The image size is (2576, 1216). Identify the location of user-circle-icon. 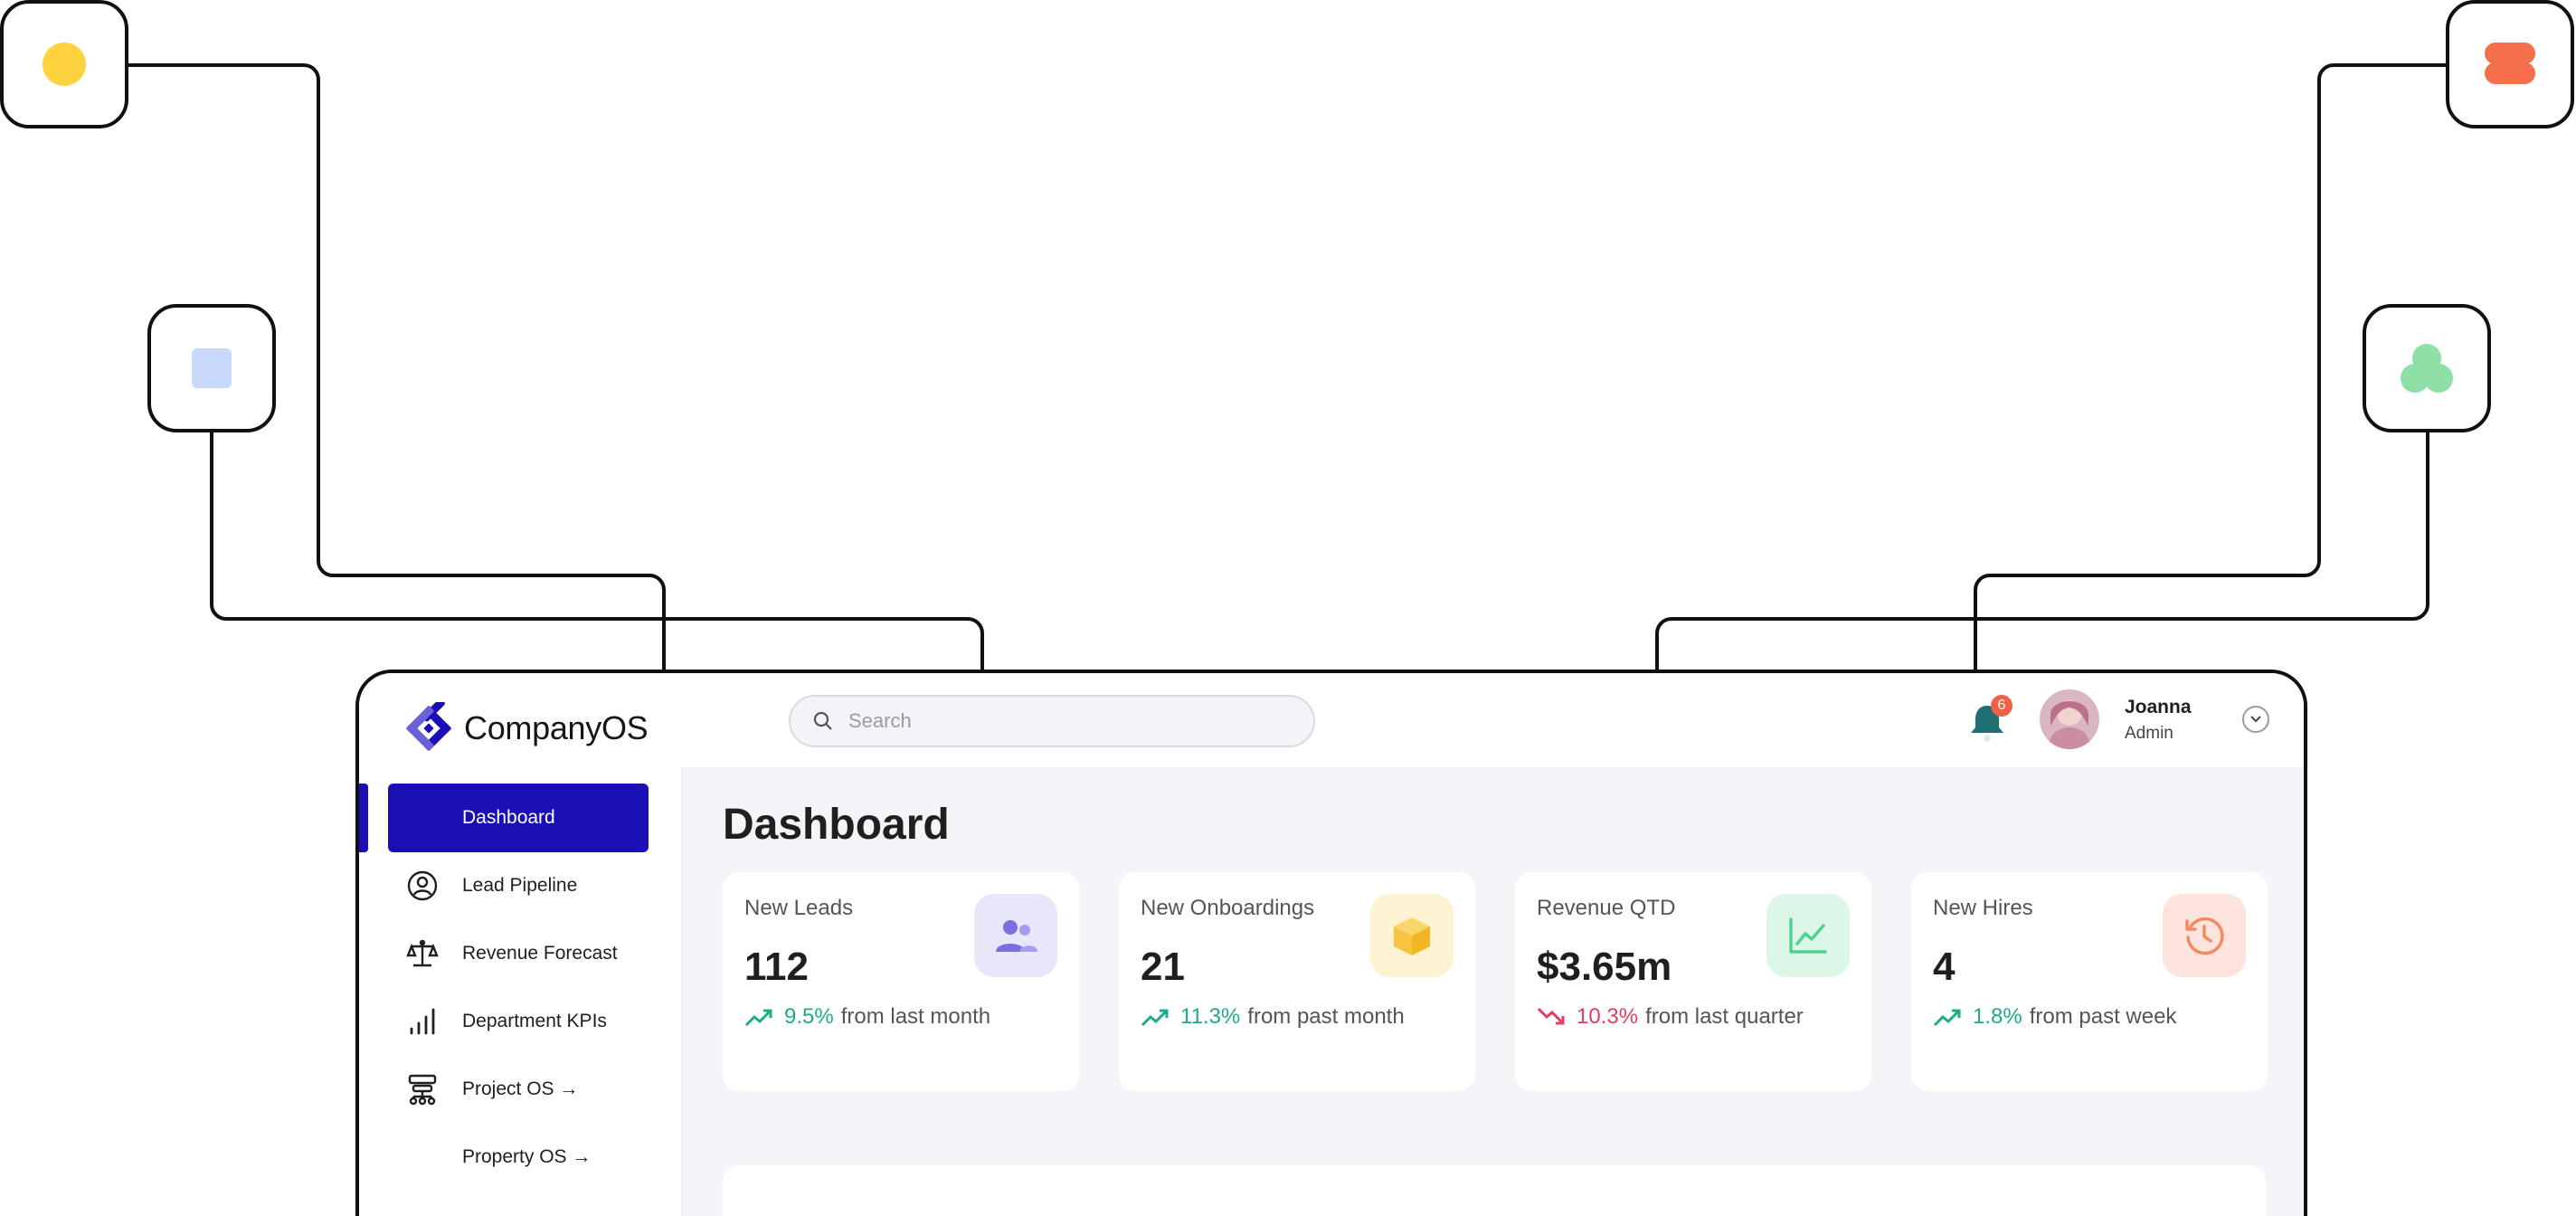
(422, 886).